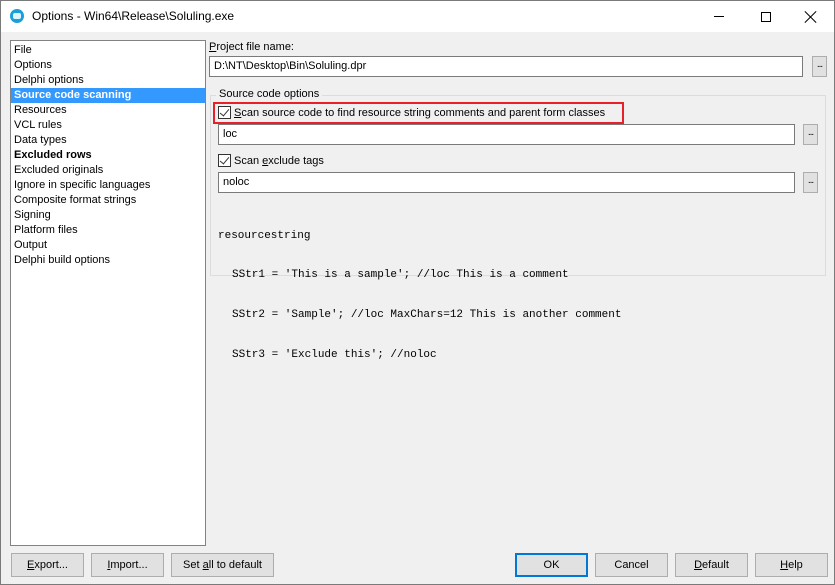 The width and height of the screenshot is (835, 585). What do you see at coordinates (784, 565) in the screenshot?
I see `help-accel: H` at bounding box center [784, 565].